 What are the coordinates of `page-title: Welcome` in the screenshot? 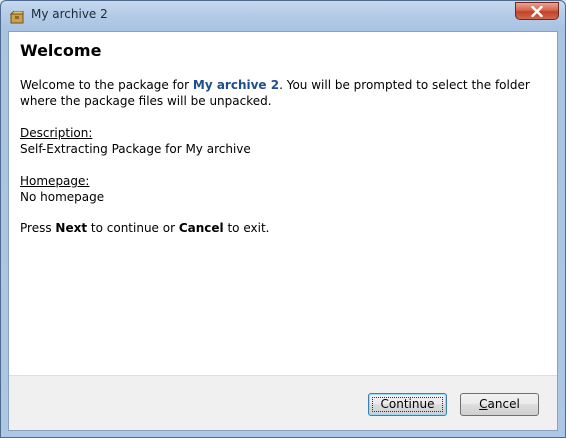 It's located at (61, 50).